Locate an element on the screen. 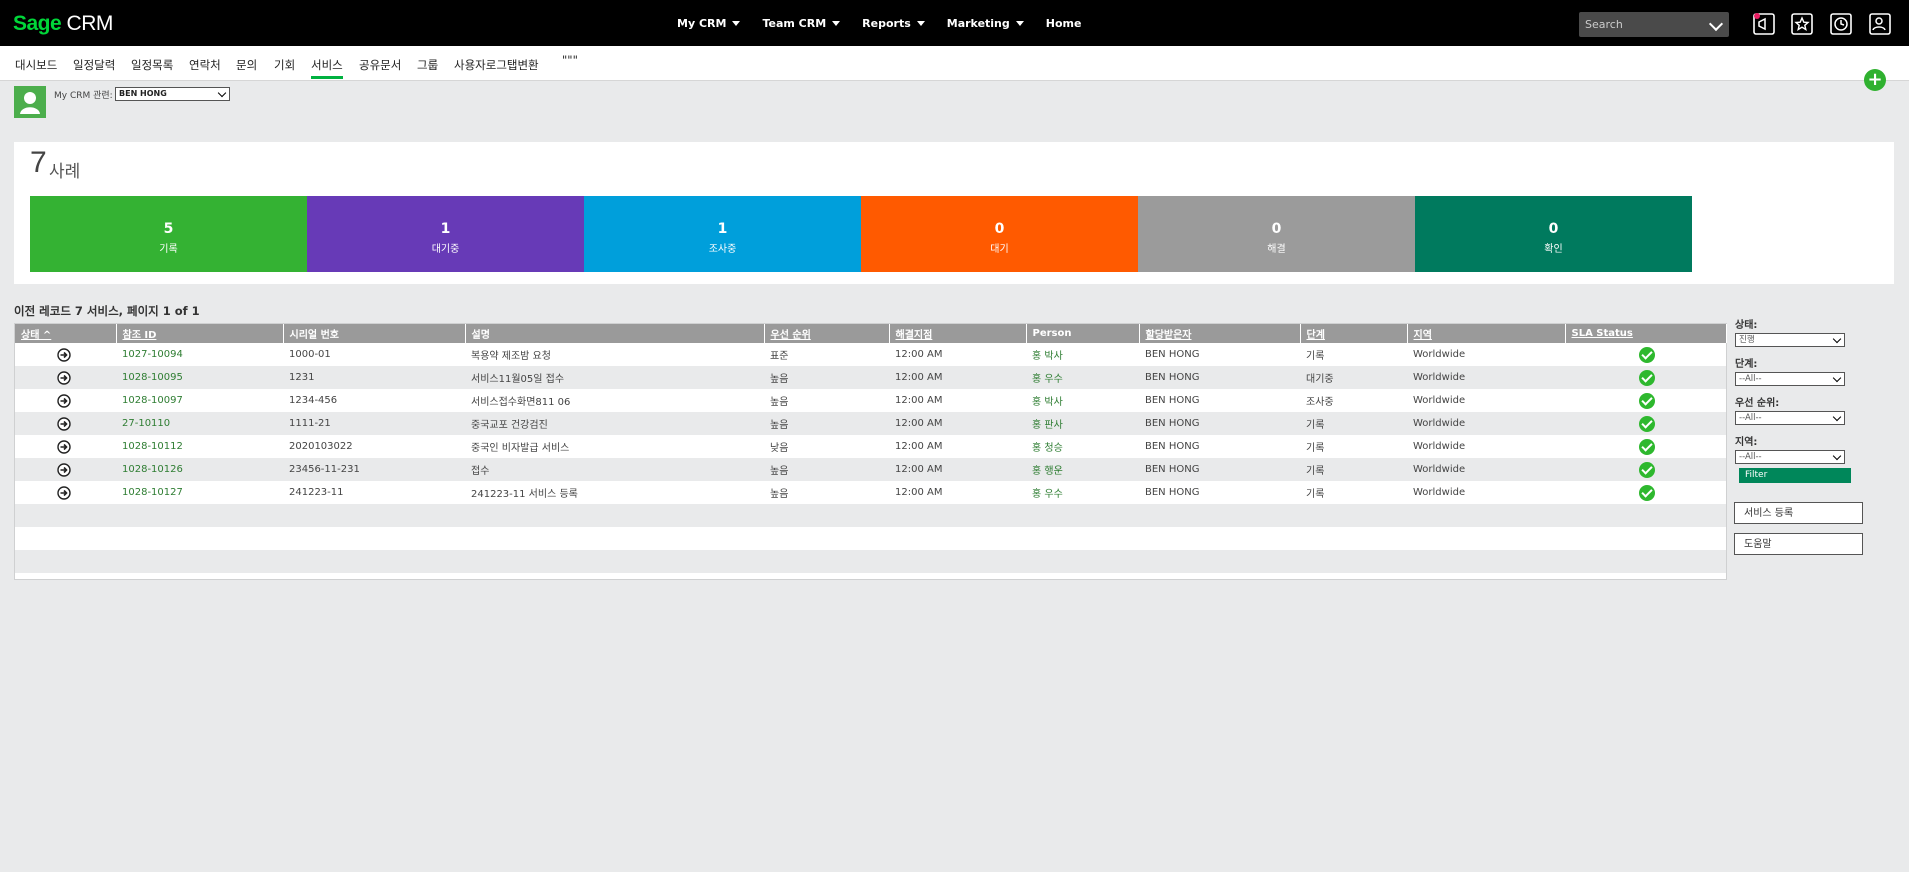 The width and height of the screenshot is (1909, 872). person-cell: 홍 판사 is located at coordinates (1082, 423).